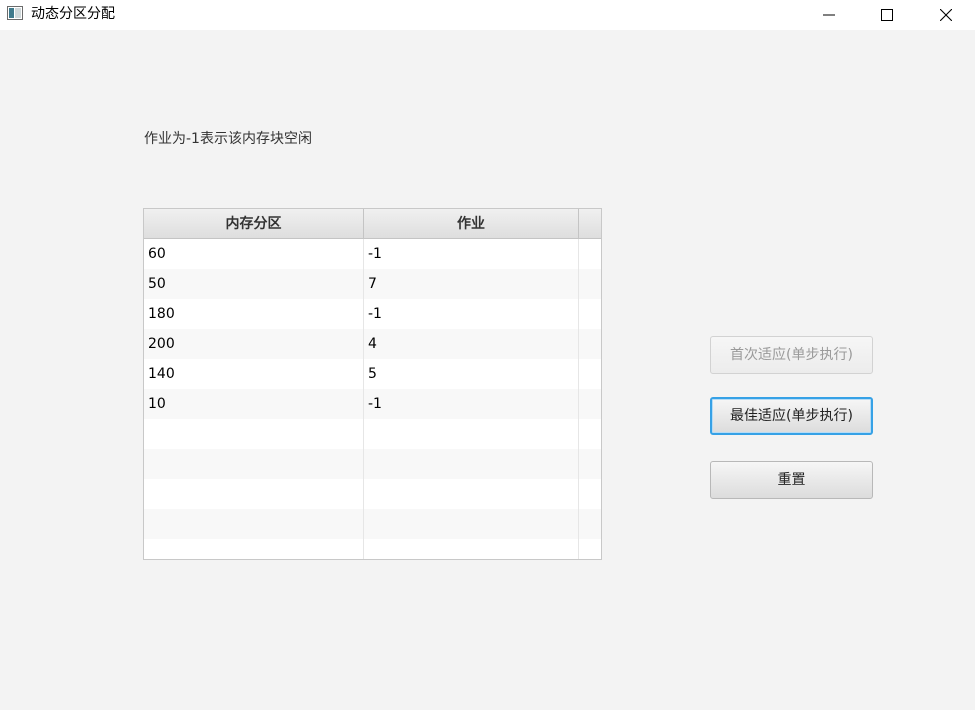  I want to click on window-title: 动态分区分配, so click(73, 14).